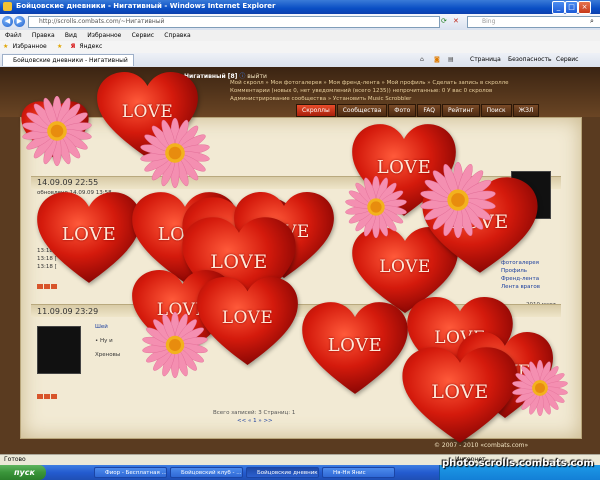 The image size is (600, 480). Describe the element at coordinates (15, 459) in the screenshot. I see `status-text: Готово` at that location.